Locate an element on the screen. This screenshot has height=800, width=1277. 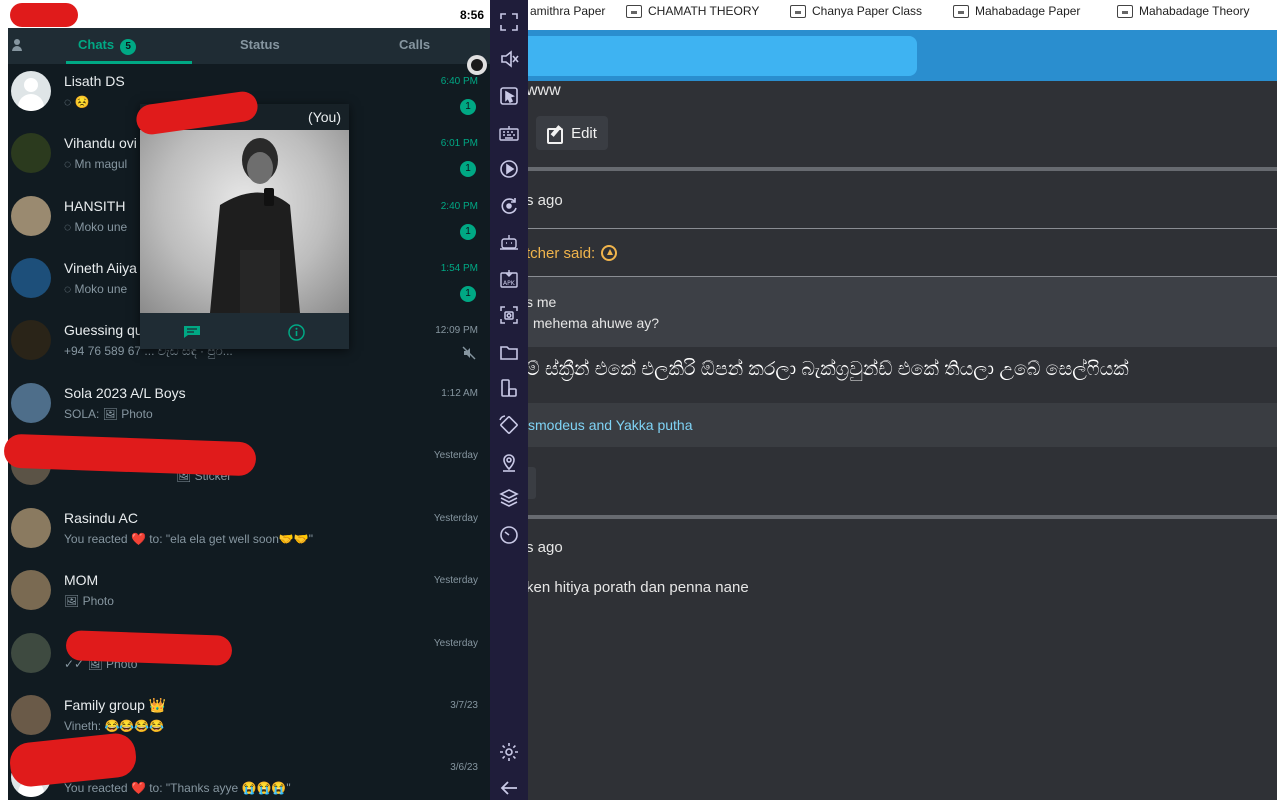
chat-item: MOM 🖼 Photo Yesterday is located at coordinates (249, 594).